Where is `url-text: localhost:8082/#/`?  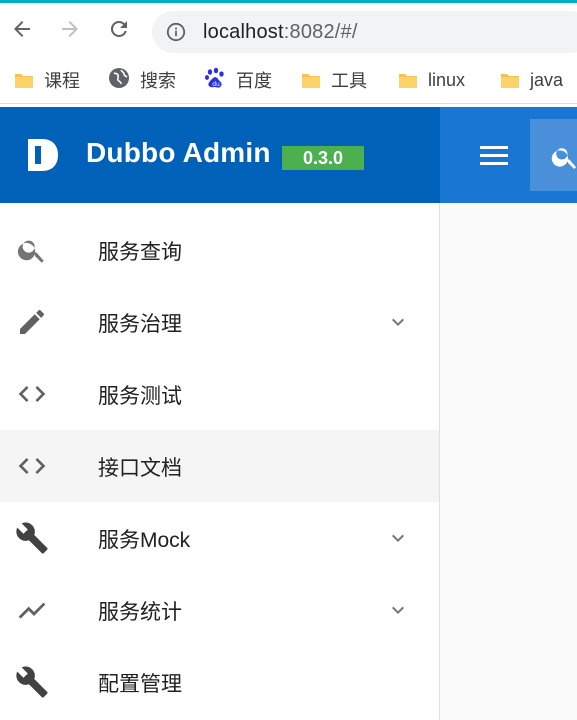 url-text: localhost:8082/#/ is located at coordinates (280, 32).